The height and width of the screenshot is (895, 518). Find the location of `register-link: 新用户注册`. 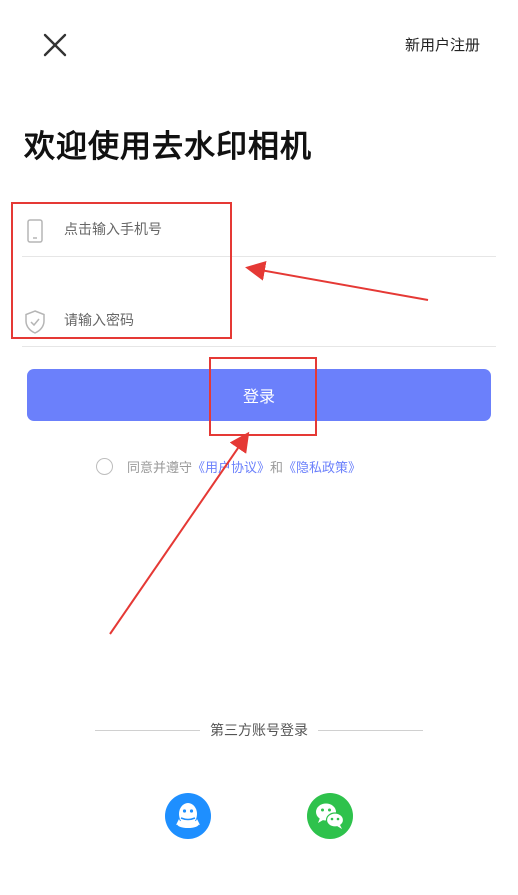

register-link: 新用户注册 is located at coordinates (442, 44).